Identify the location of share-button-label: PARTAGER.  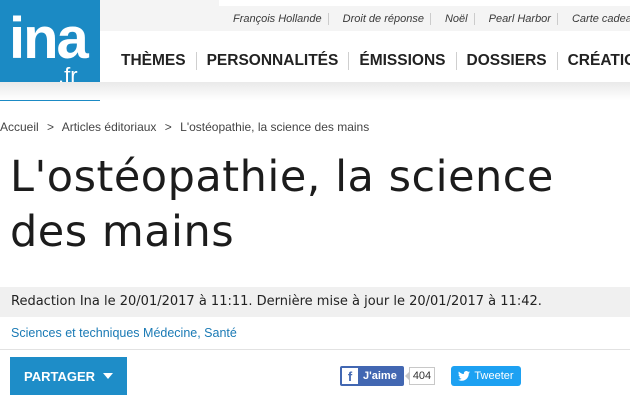
(59, 376).